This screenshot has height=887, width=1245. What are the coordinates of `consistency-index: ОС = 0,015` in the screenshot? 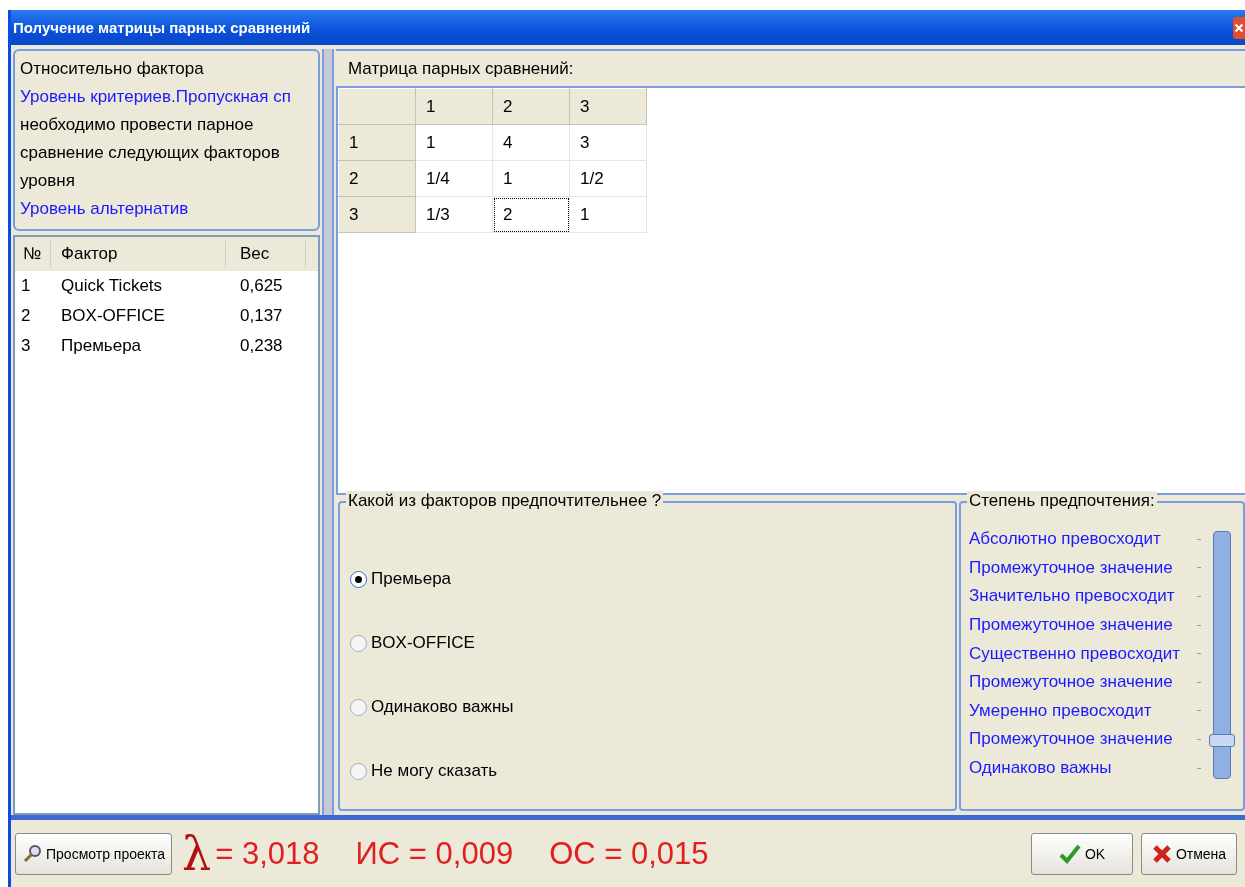 It's located at (629, 853).